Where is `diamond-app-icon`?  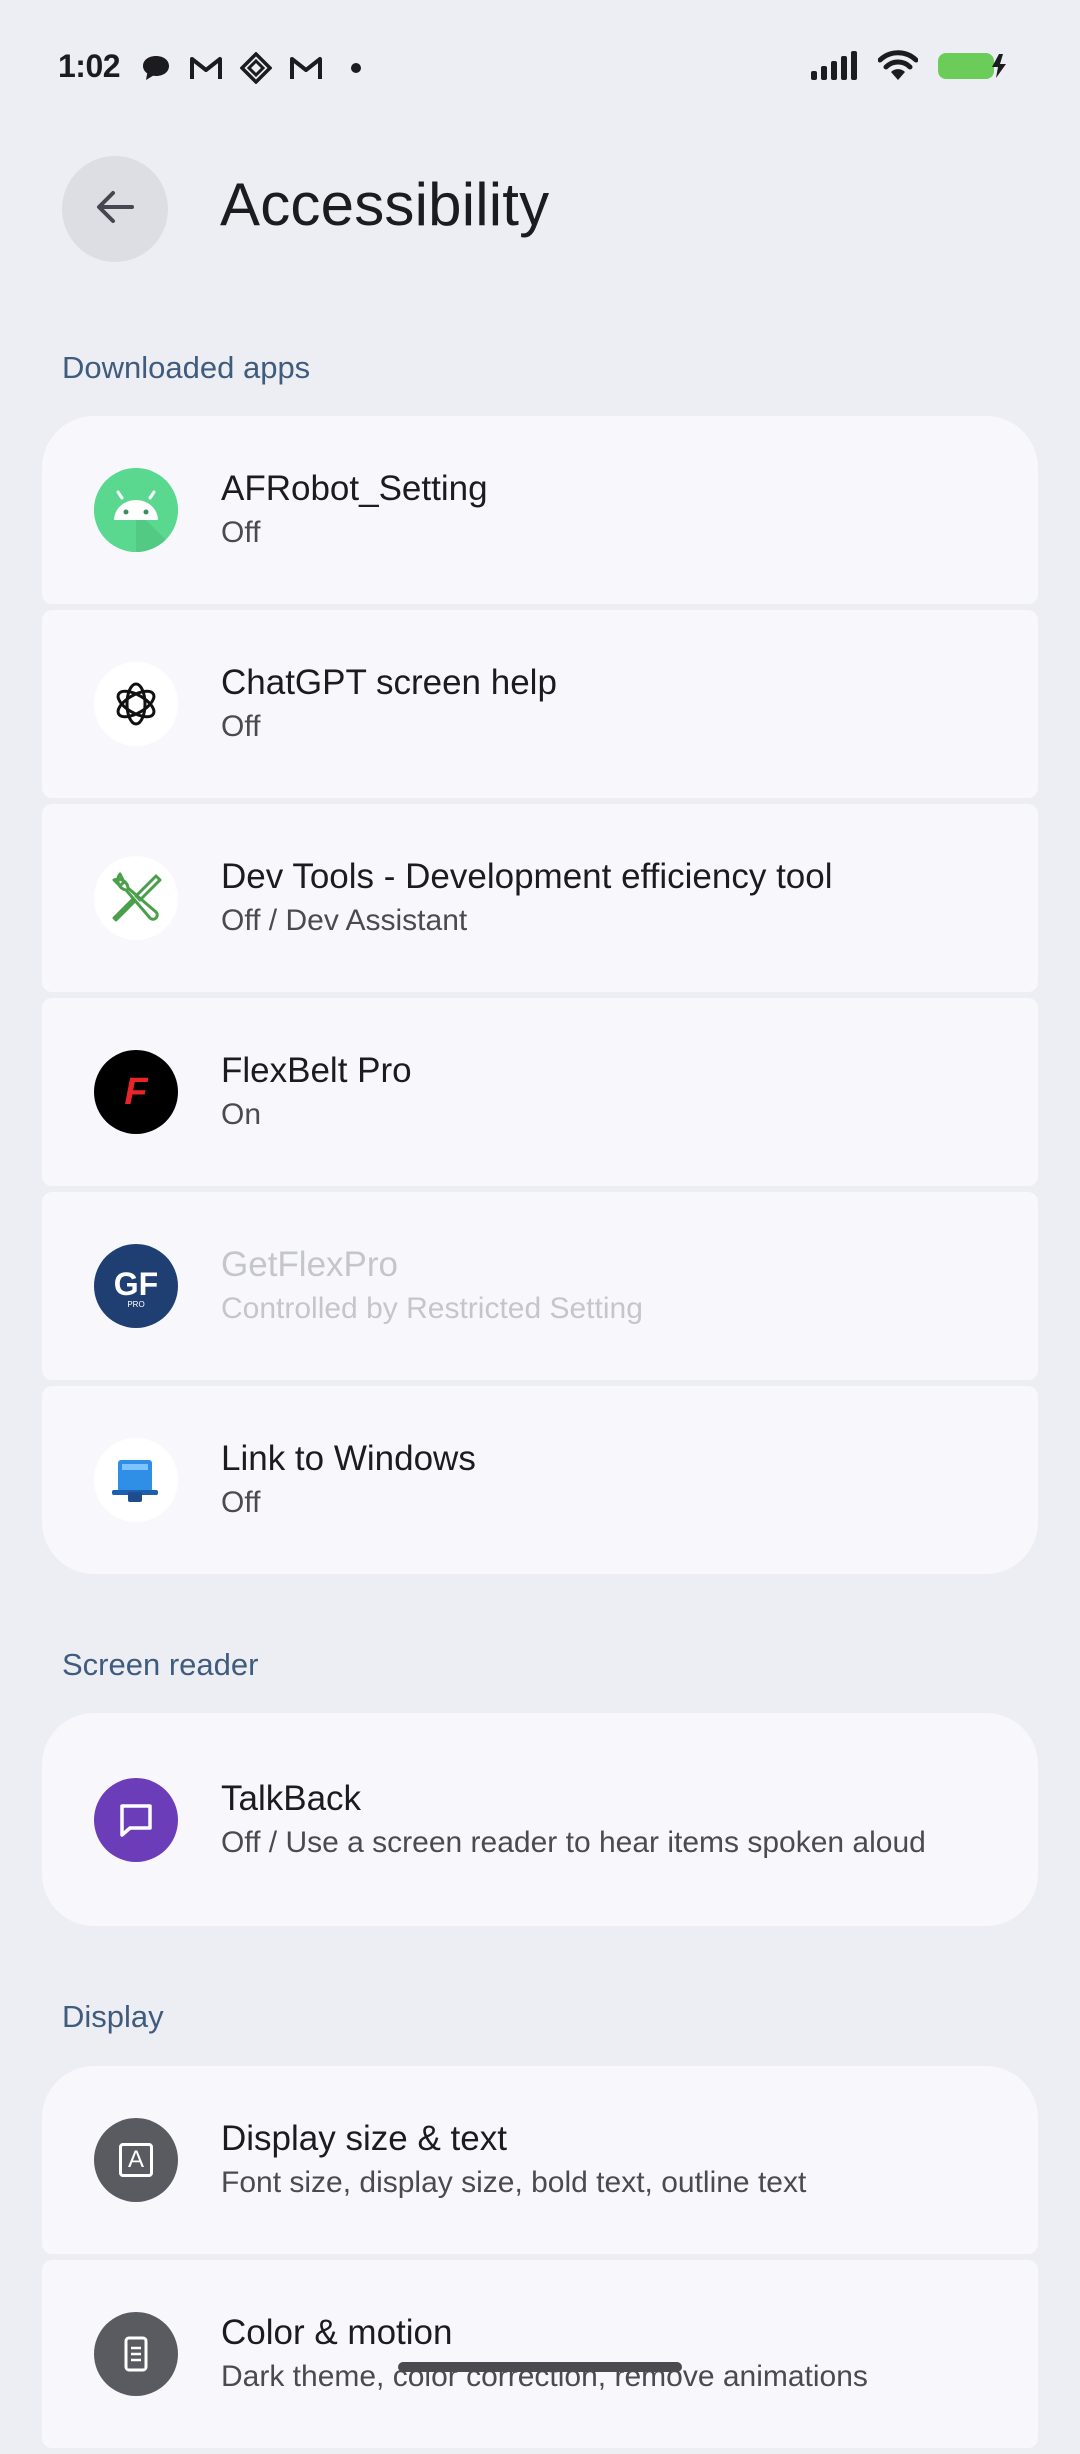
diamond-app-icon is located at coordinates (256, 68).